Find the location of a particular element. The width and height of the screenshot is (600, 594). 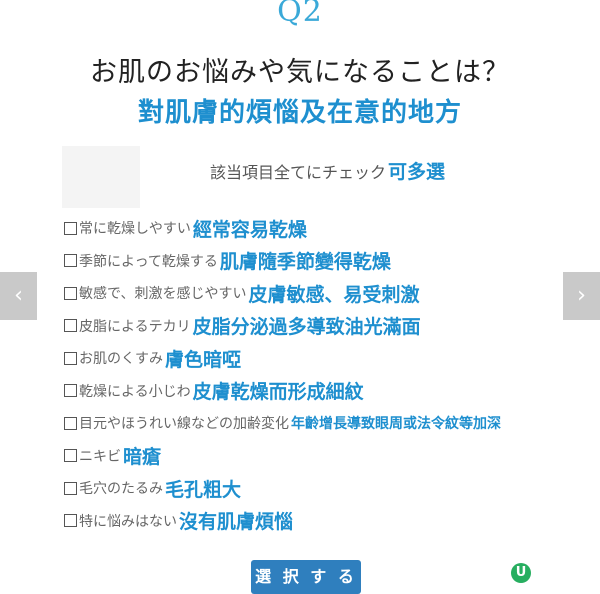

option-label-jp: 毛穴のたるみ is located at coordinates (121, 489).